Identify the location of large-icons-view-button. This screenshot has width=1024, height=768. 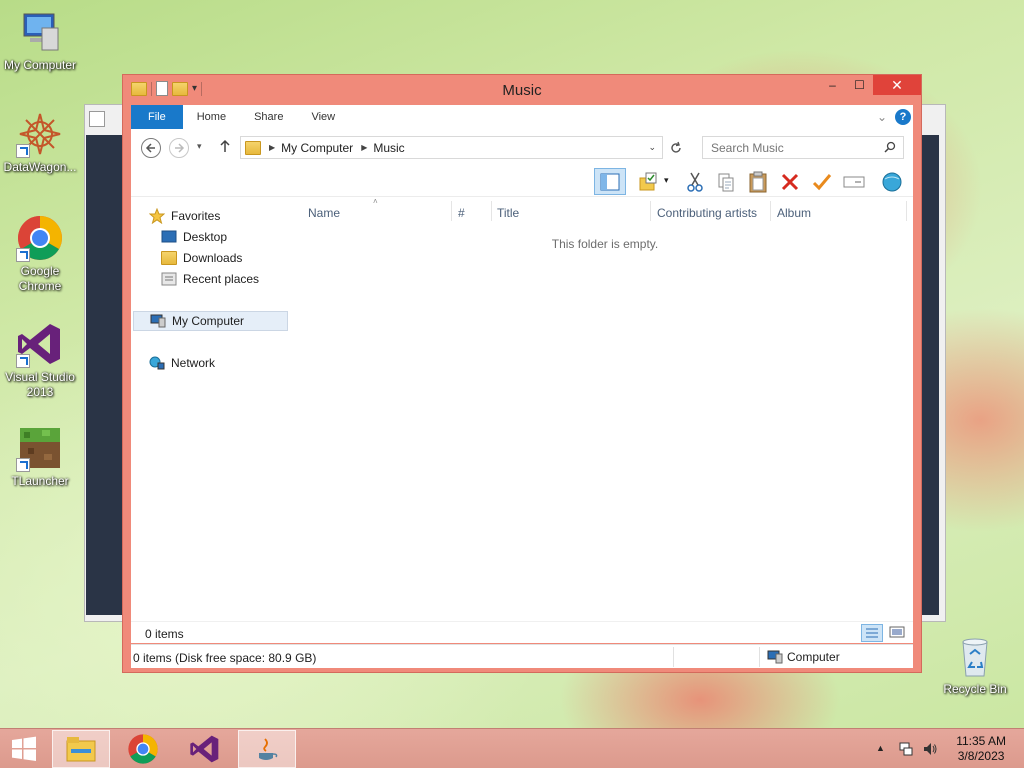
(898, 633).